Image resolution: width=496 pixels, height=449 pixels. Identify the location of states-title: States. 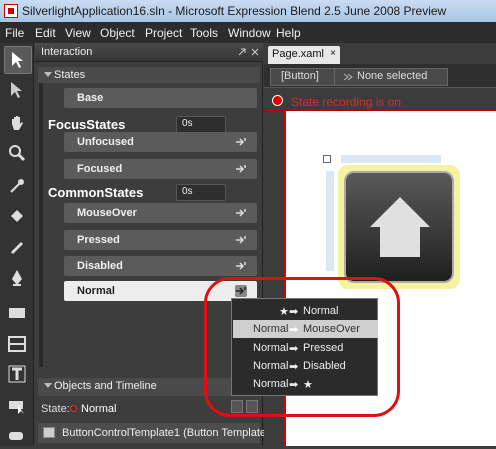
(70, 75).